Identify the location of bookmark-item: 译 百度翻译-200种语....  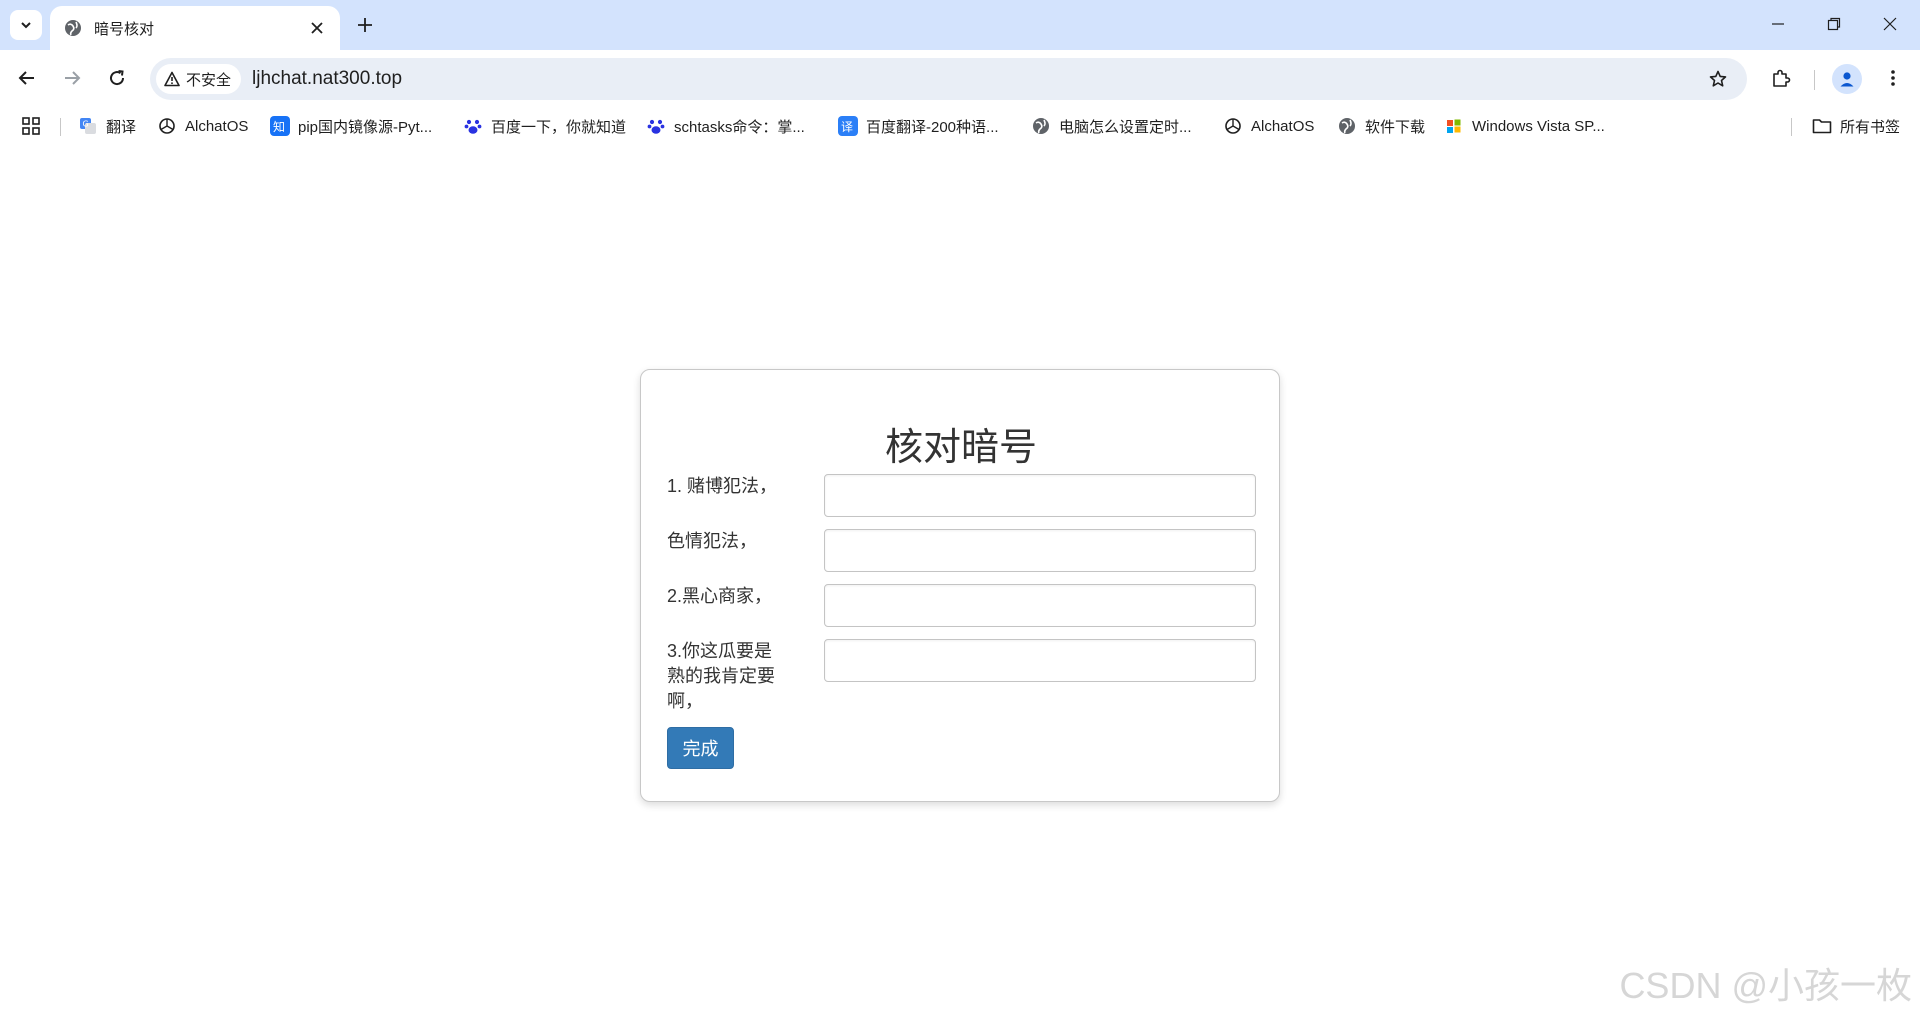
(918, 126).